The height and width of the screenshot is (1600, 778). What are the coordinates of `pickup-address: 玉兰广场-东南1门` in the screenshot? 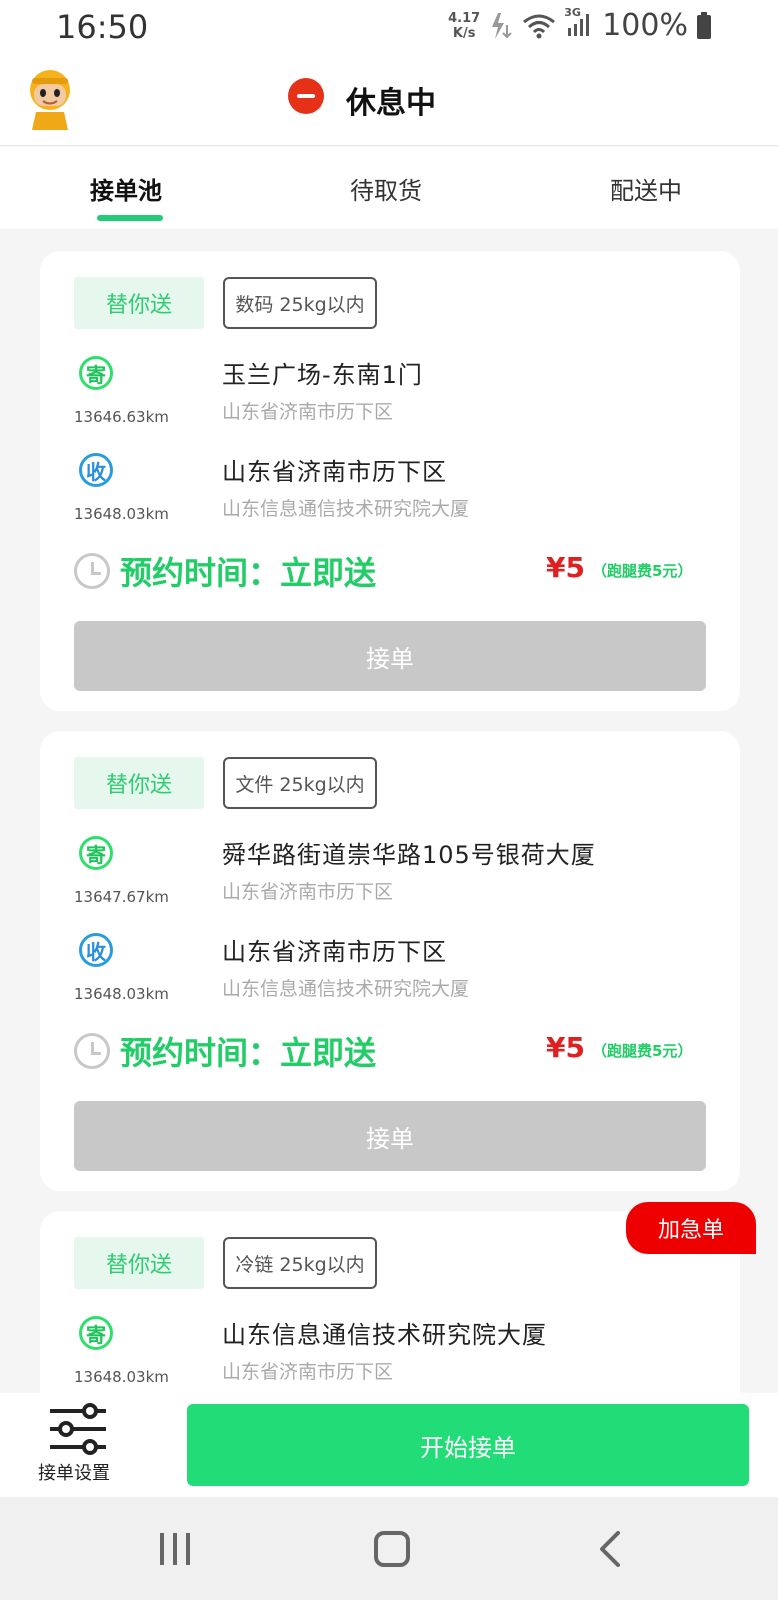 It's located at (322, 375).